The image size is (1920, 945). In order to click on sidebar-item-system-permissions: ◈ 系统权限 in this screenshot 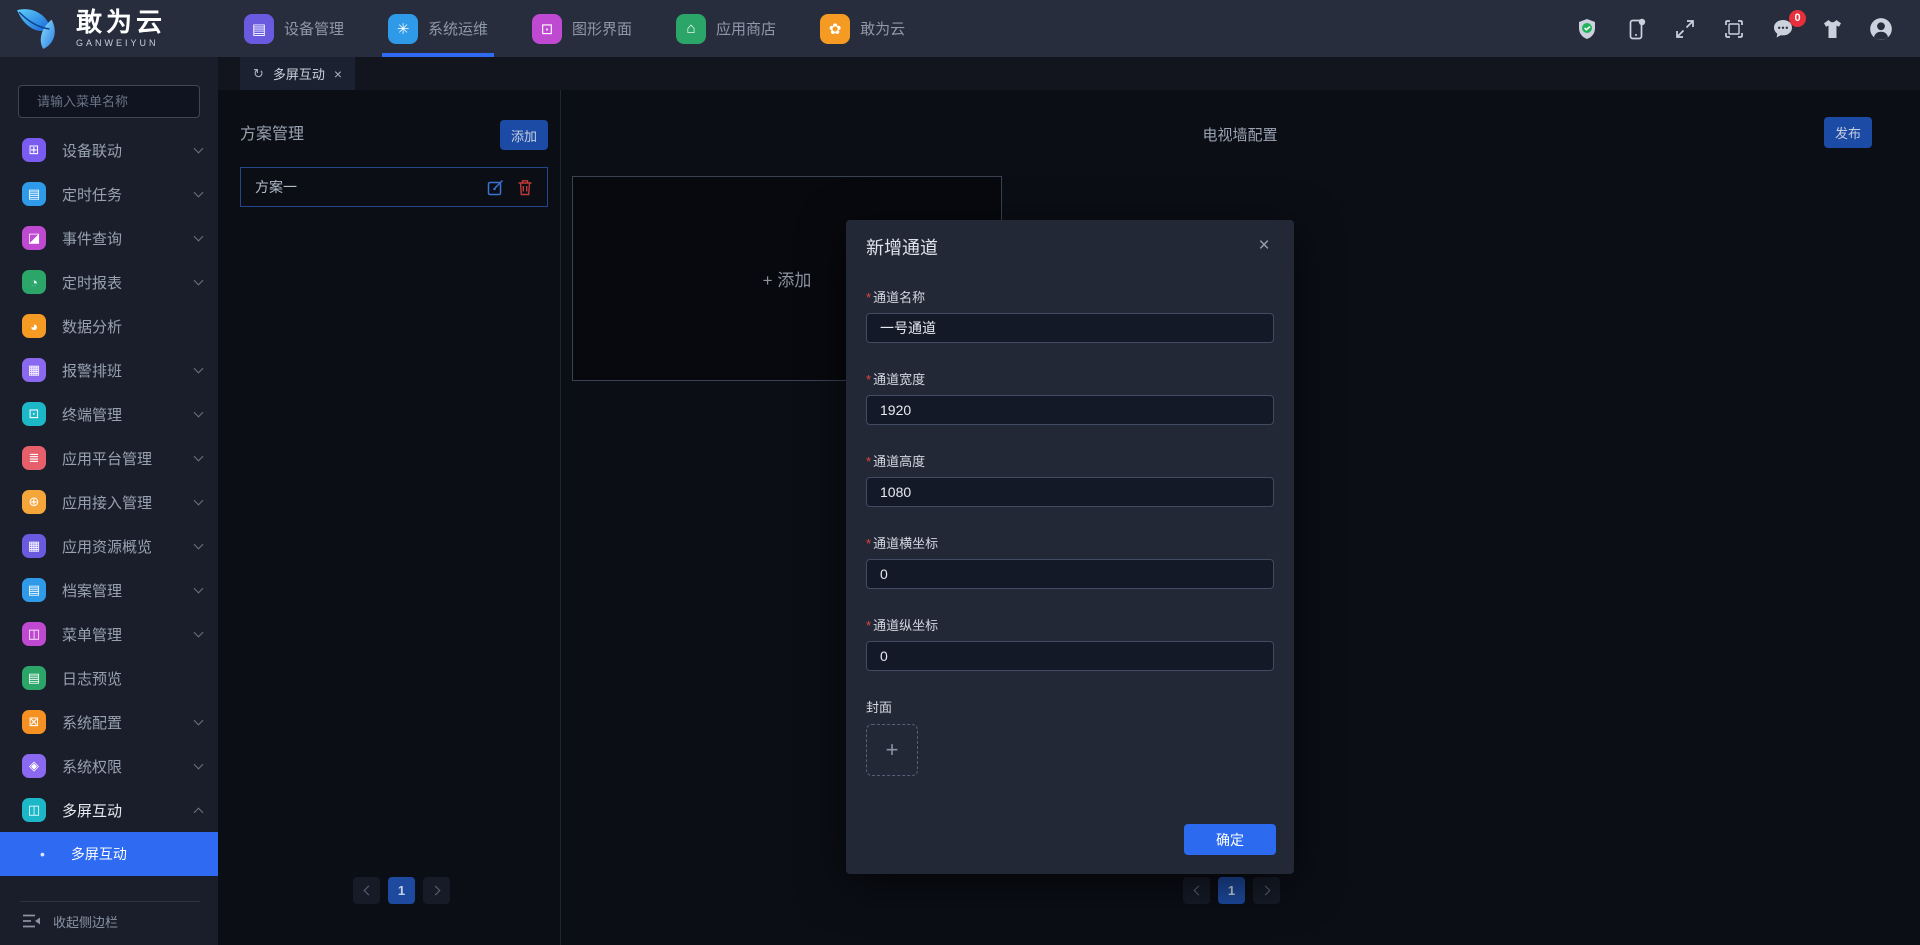, I will do `click(109, 766)`.